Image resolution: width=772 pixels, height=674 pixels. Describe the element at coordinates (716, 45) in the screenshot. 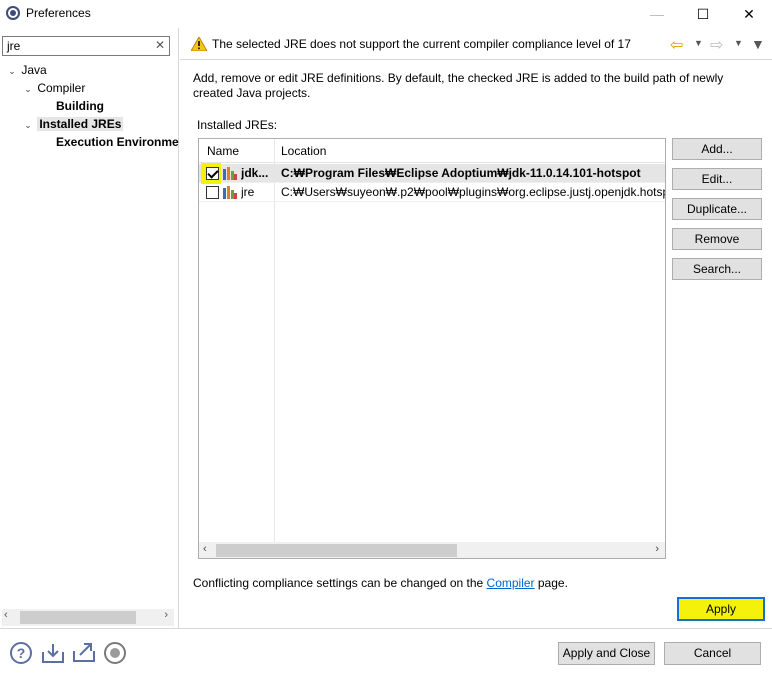

I see `forward-arrow-icon: ⇨` at that location.